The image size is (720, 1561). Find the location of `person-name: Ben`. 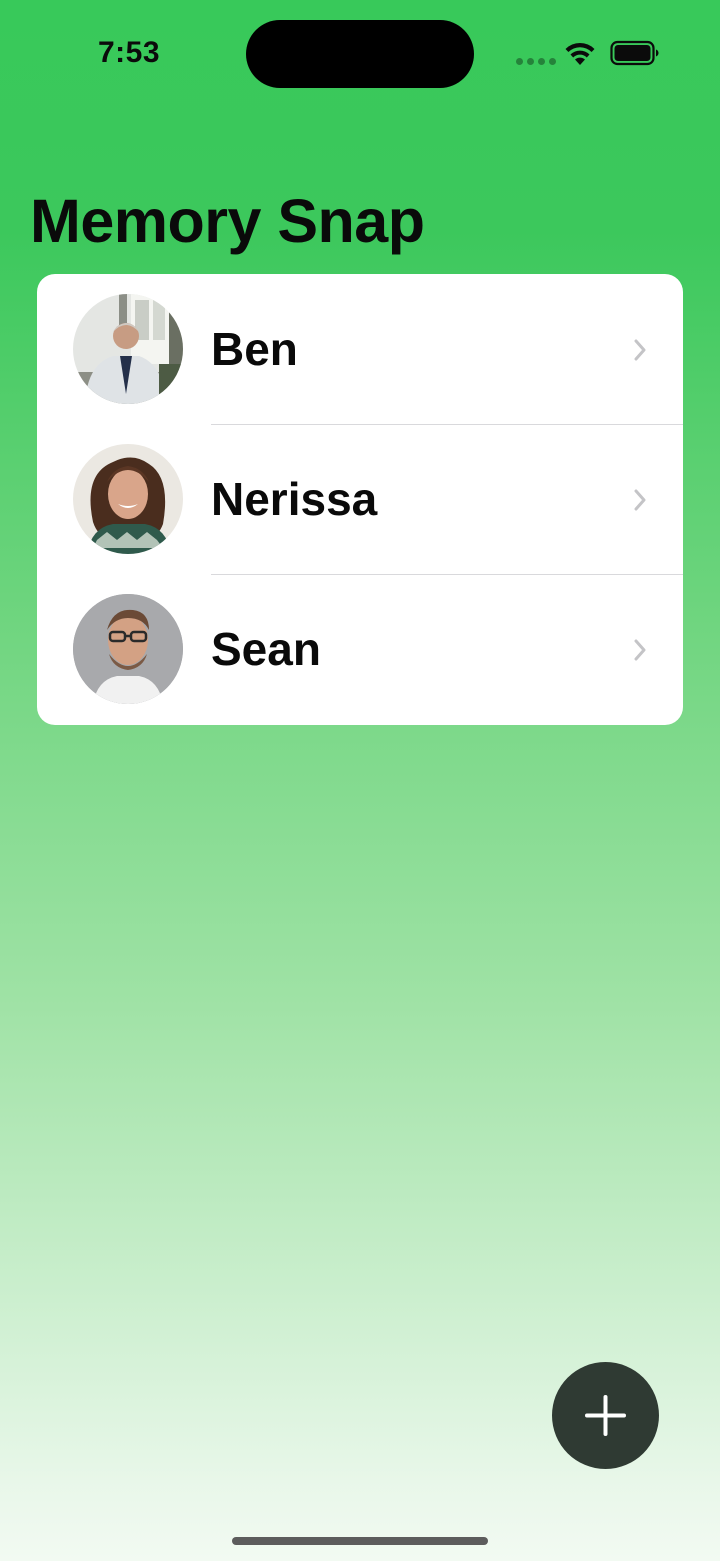

person-name: Ben is located at coordinates (254, 349).